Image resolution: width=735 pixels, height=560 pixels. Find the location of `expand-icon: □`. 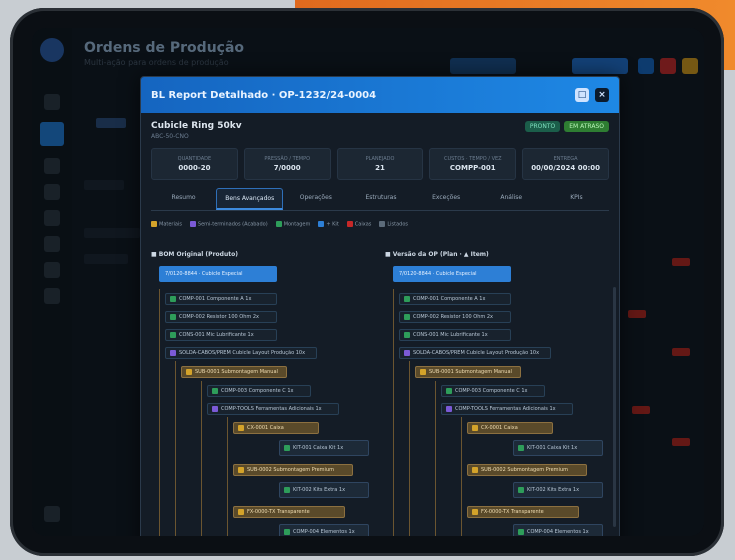

expand-icon: □ is located at coordinates (582, 95).